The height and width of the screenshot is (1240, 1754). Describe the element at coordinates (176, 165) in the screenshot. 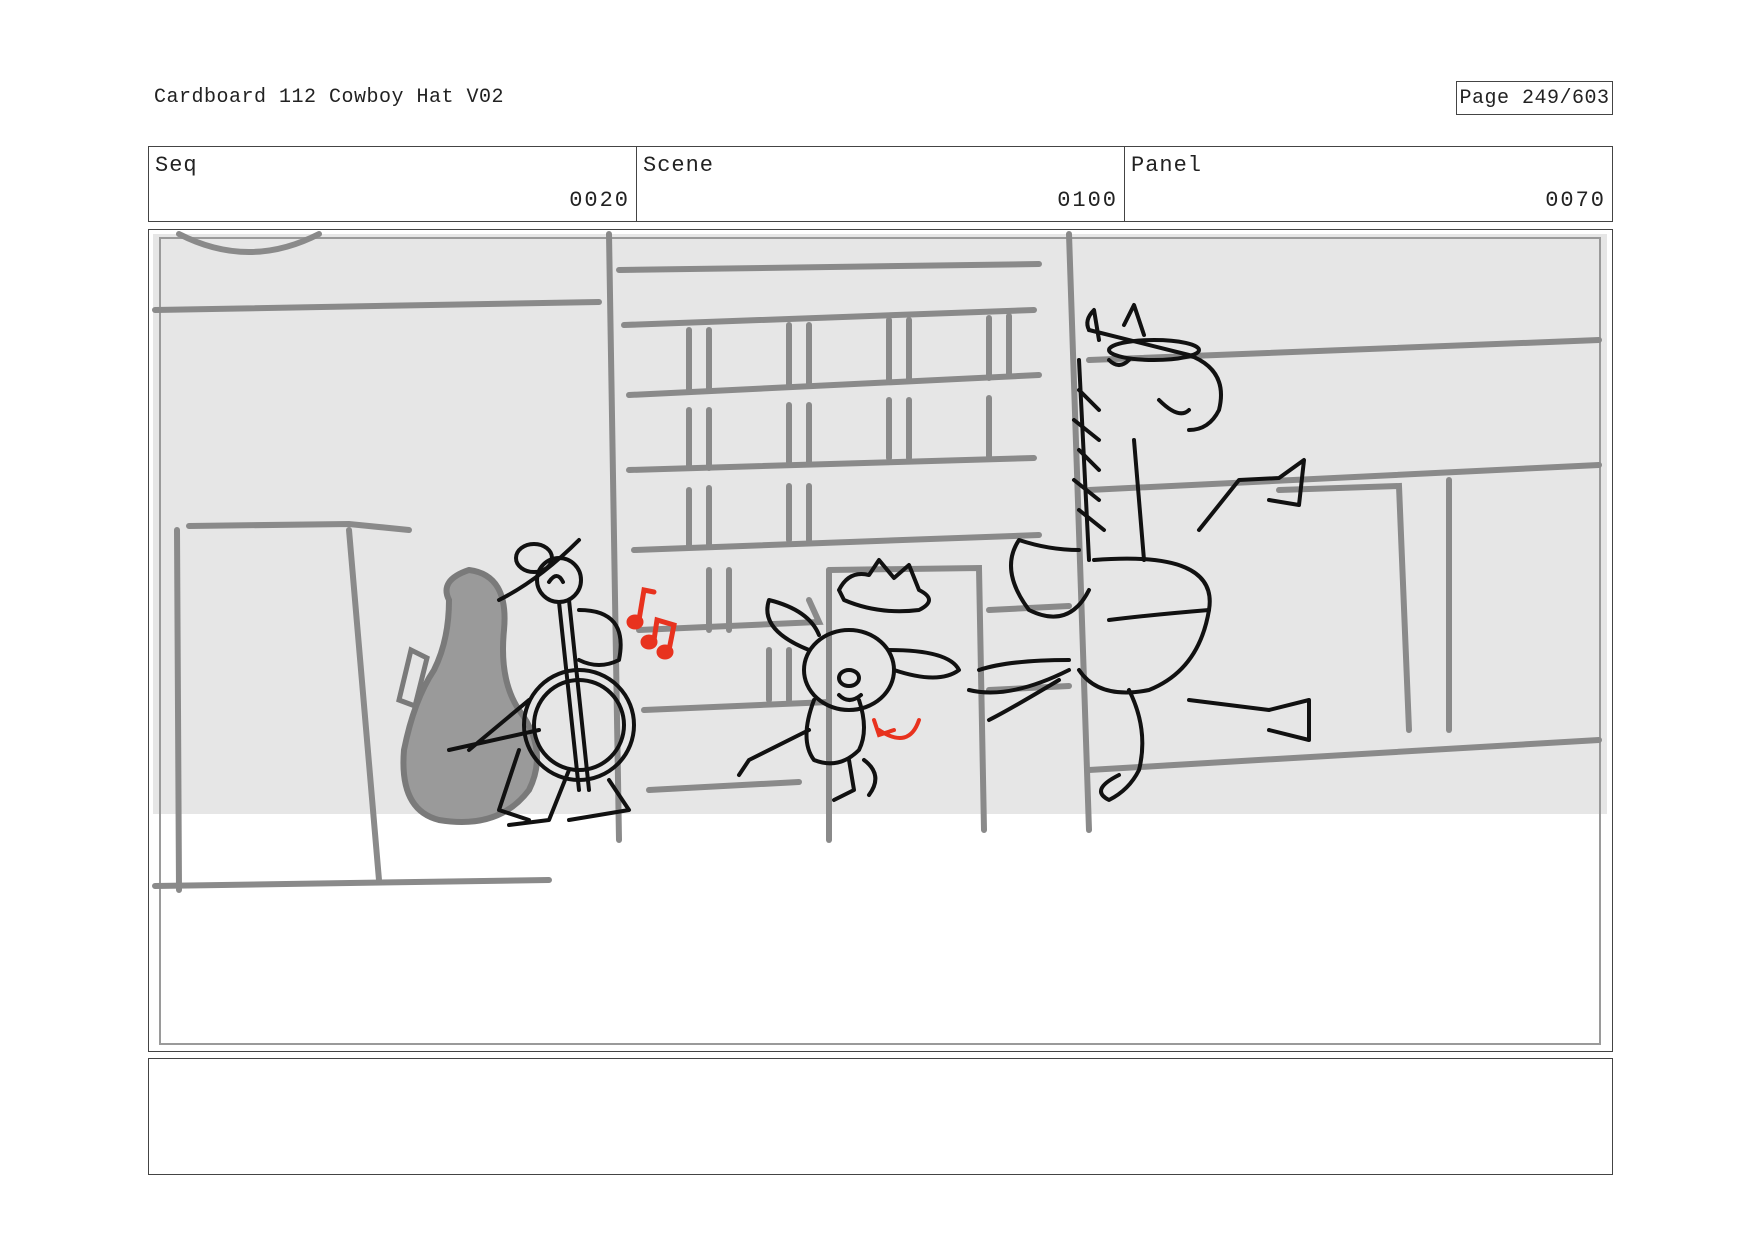

I see `seq-label: Seq` at that location.